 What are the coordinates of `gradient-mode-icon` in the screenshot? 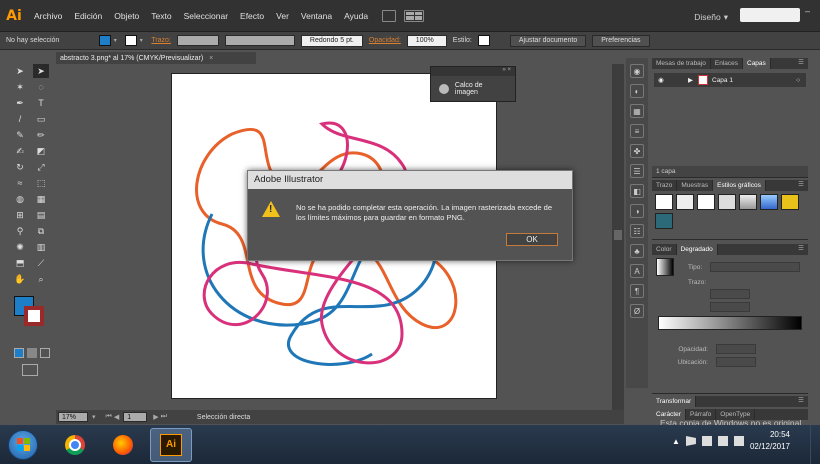 It's located at (32, 353).